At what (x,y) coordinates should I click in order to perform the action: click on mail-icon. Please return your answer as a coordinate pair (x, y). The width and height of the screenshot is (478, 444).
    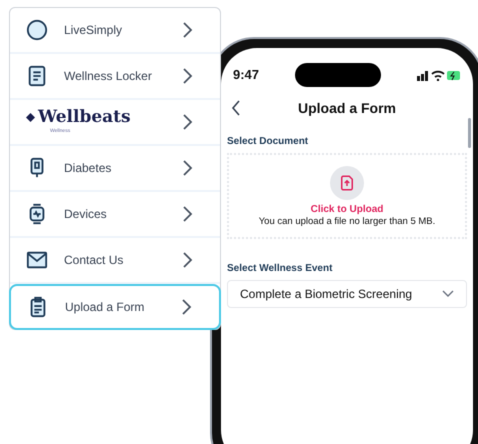
    Looking at the image, I should click on (37, 260).